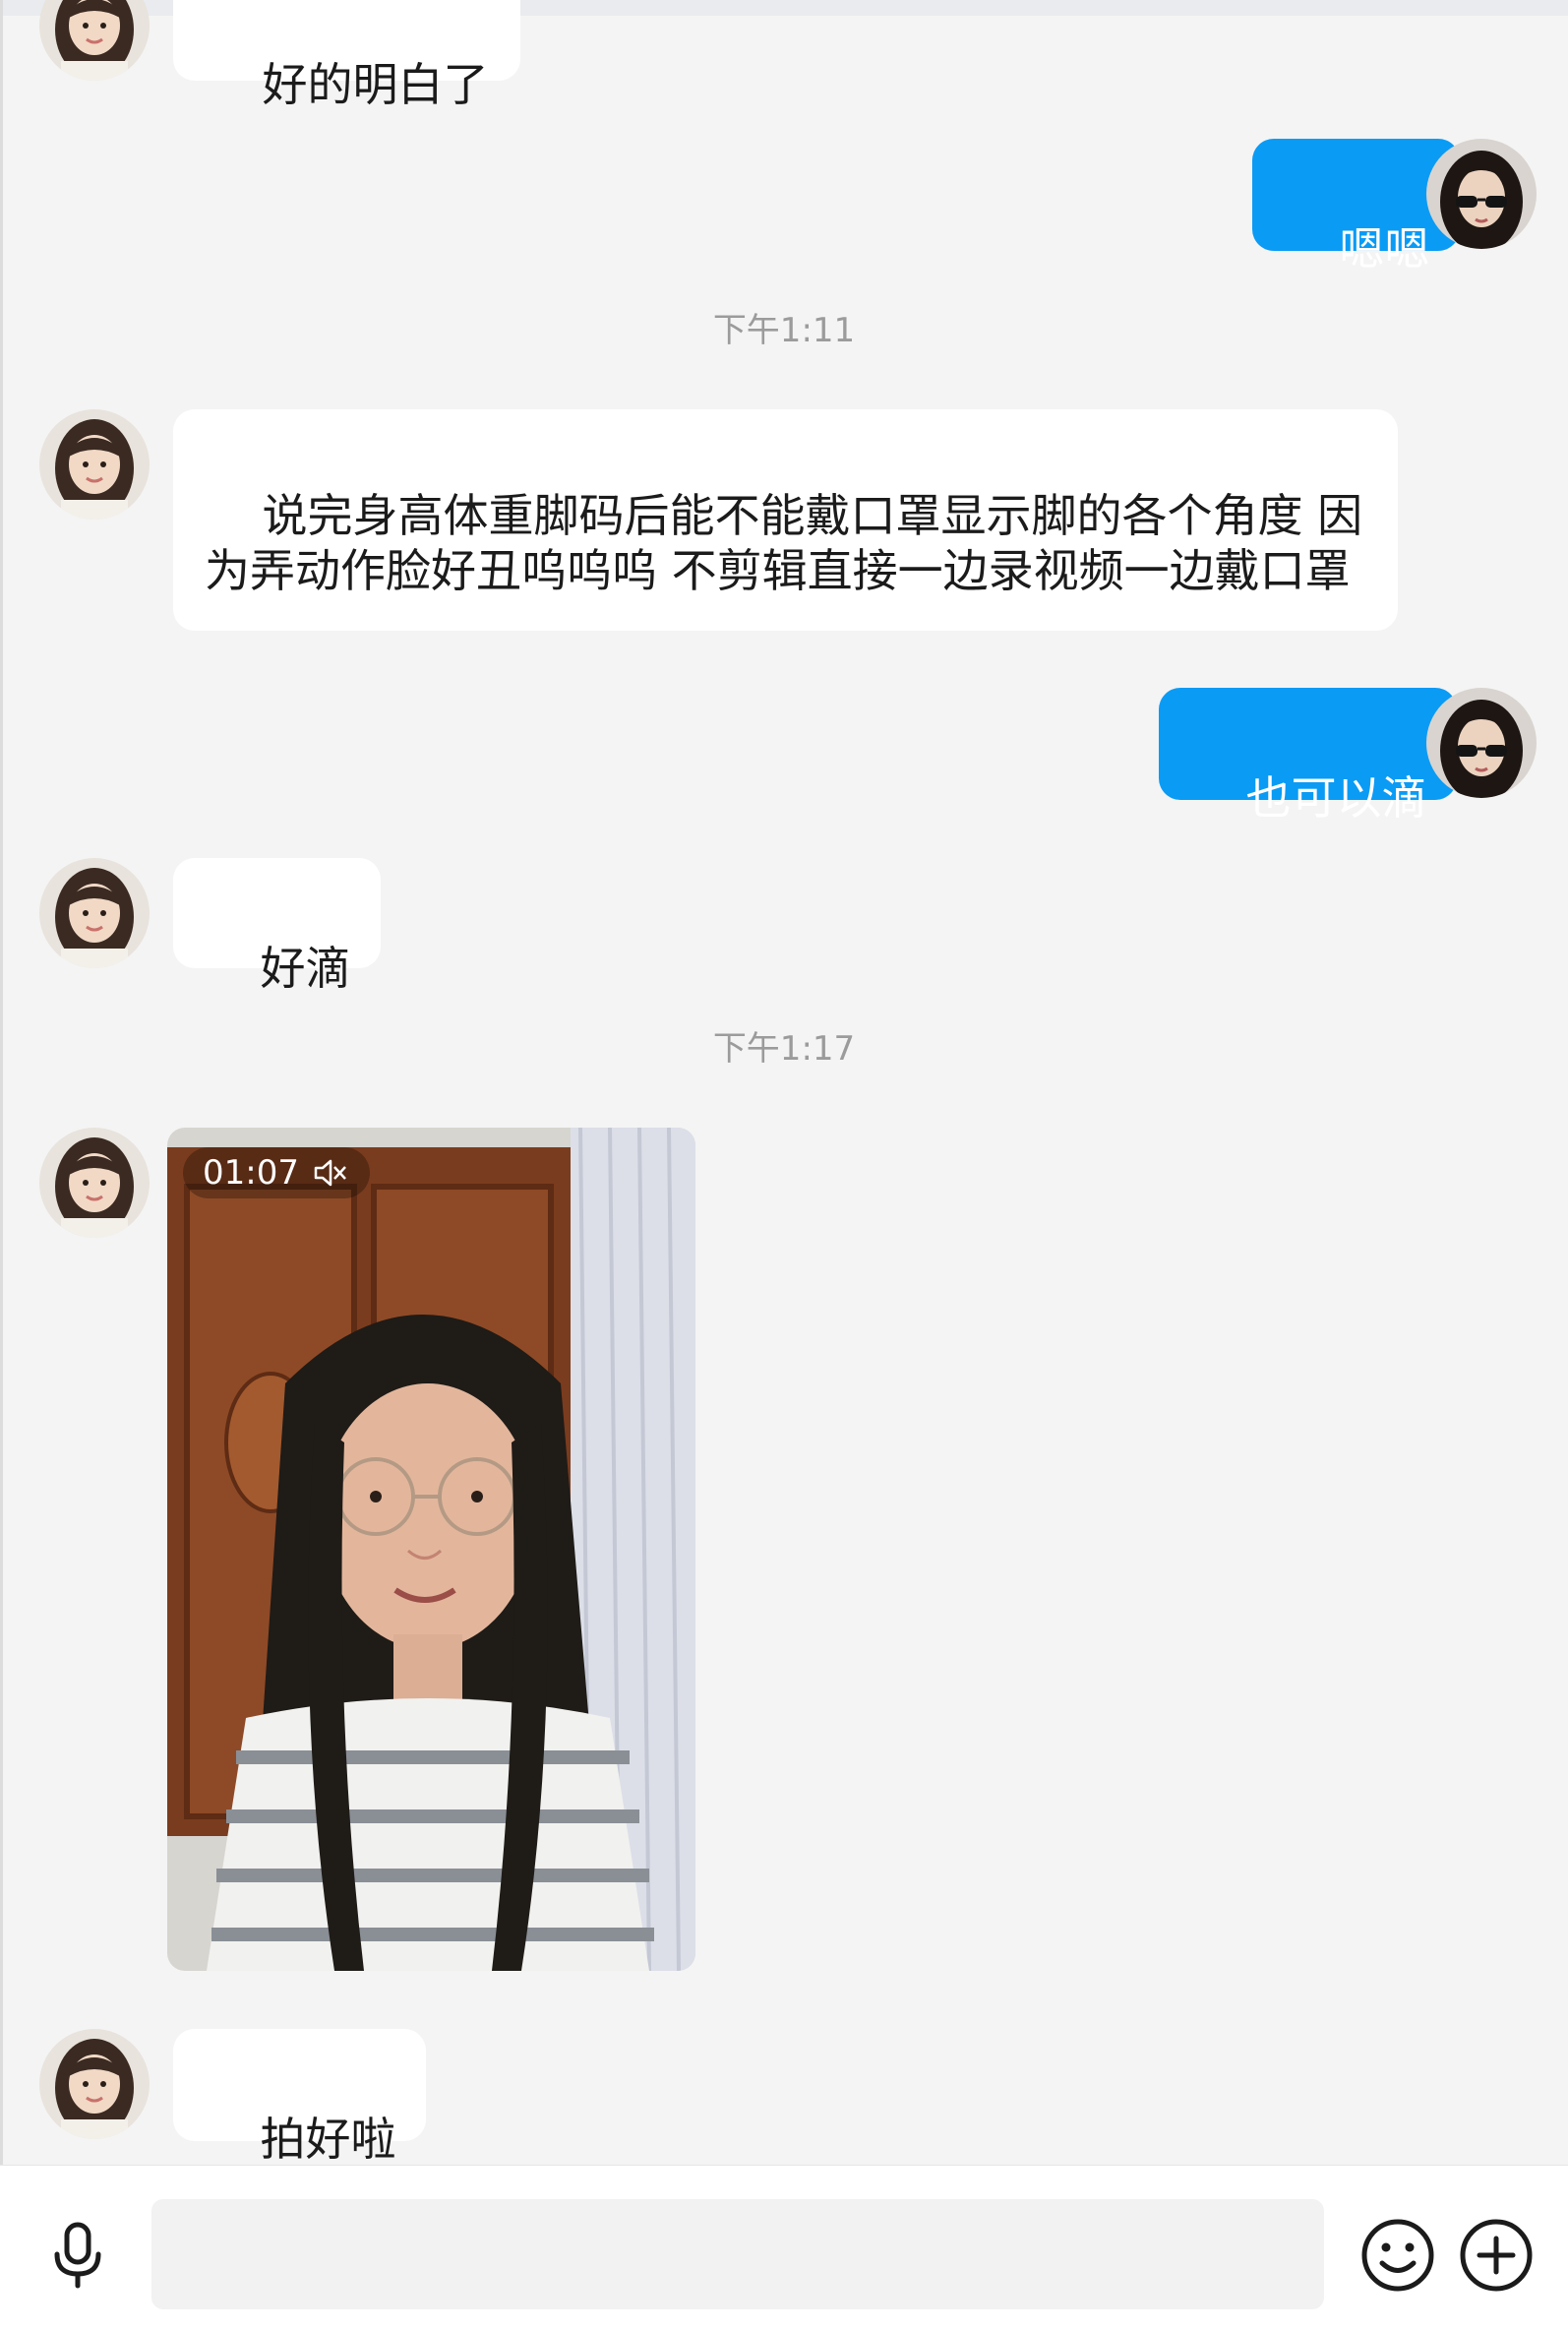  What do you see at coordinates (305, 969) in the screenshot?
I see `message-text: 好滴` at bounding box center [305, 969].